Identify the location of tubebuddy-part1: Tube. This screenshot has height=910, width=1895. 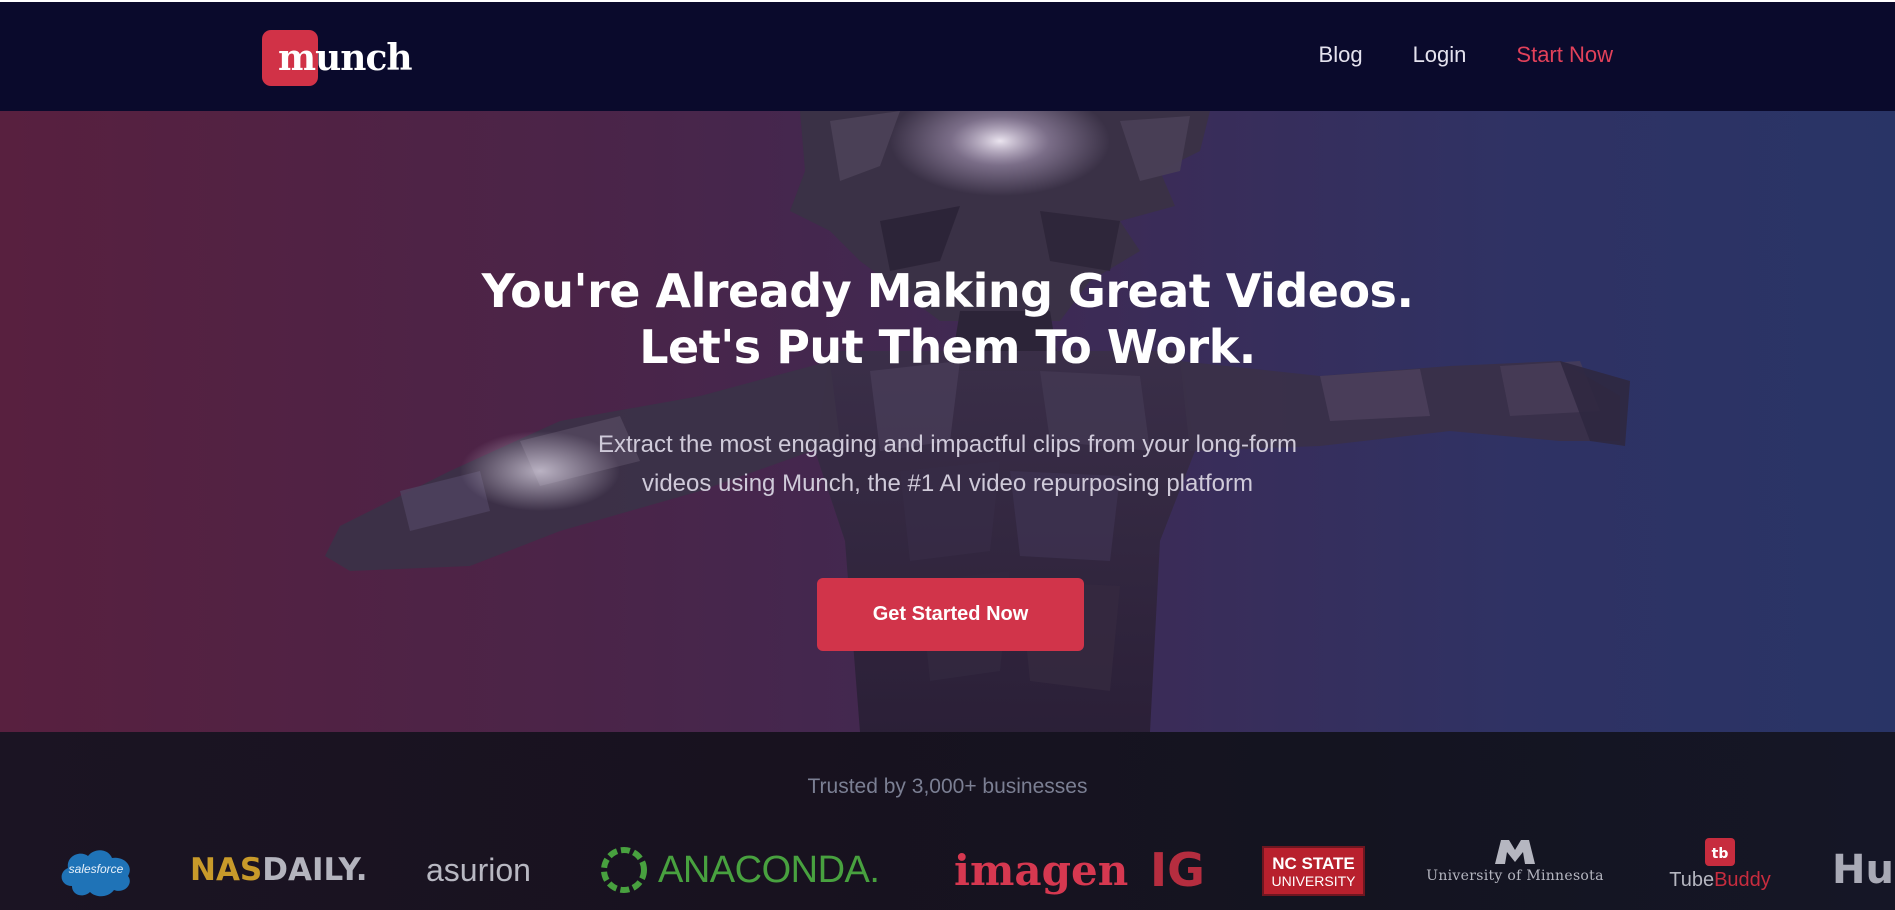
(1692, 880).